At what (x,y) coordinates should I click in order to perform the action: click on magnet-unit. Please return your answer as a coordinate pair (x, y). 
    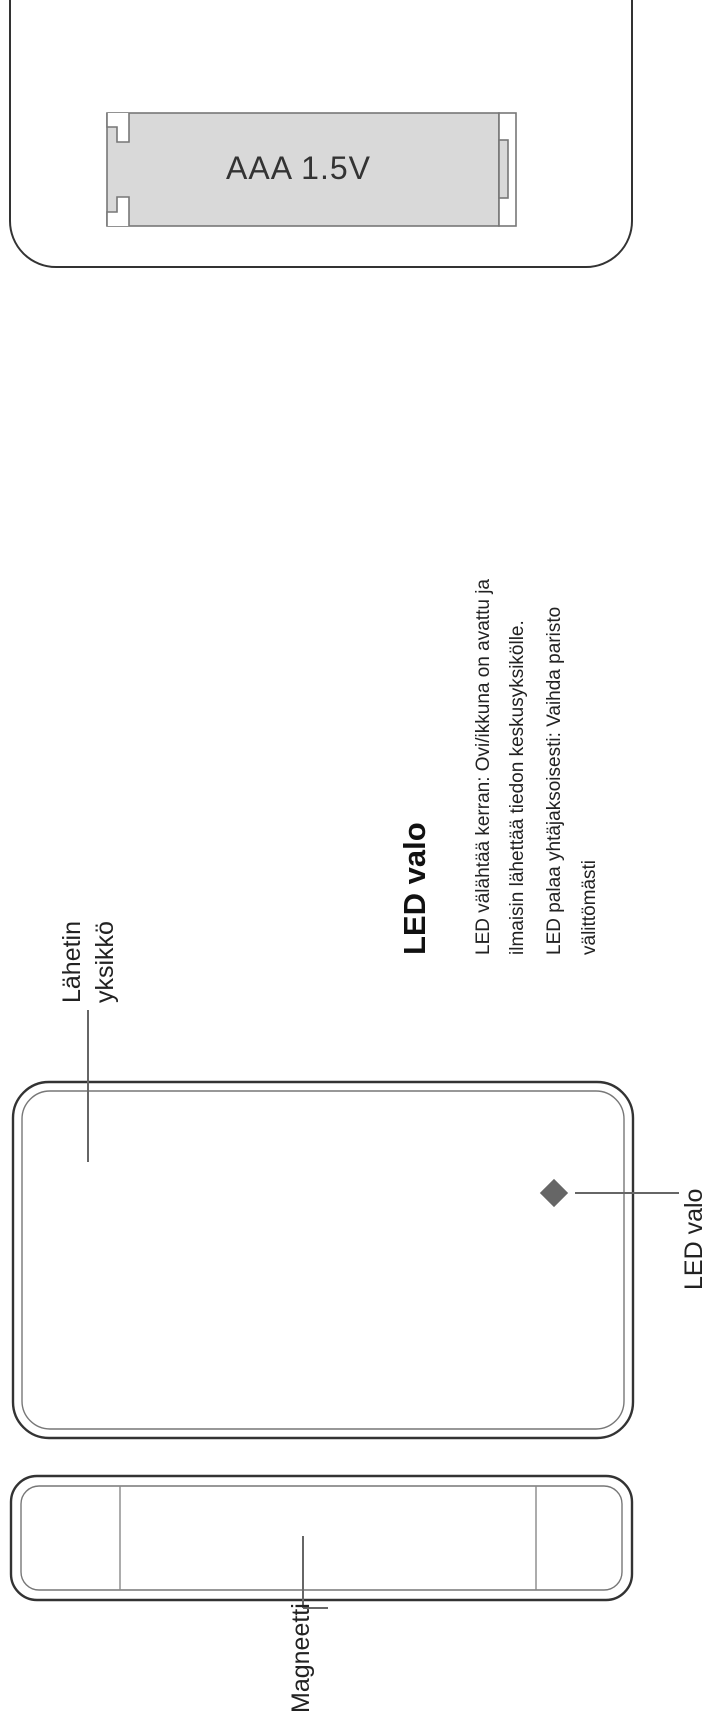
    Looking at the image, I should click on (321, 1538).